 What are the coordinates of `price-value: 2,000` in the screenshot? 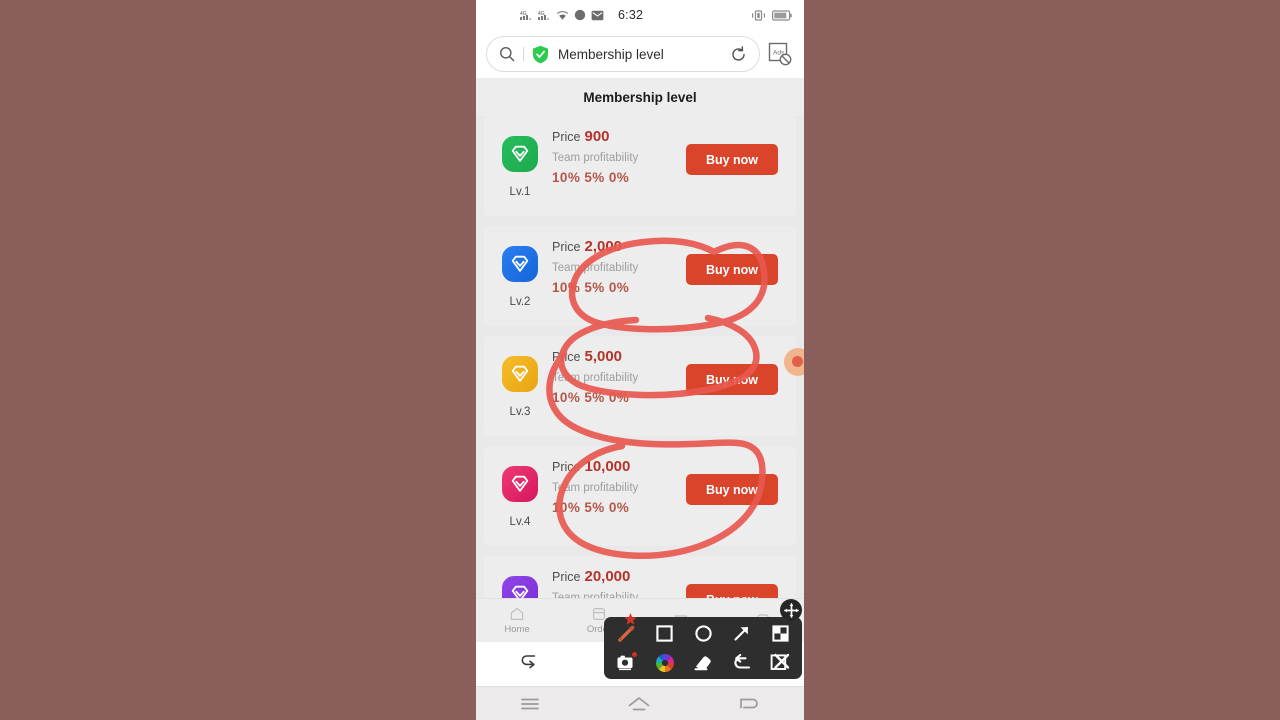 It's located at (603, 246).